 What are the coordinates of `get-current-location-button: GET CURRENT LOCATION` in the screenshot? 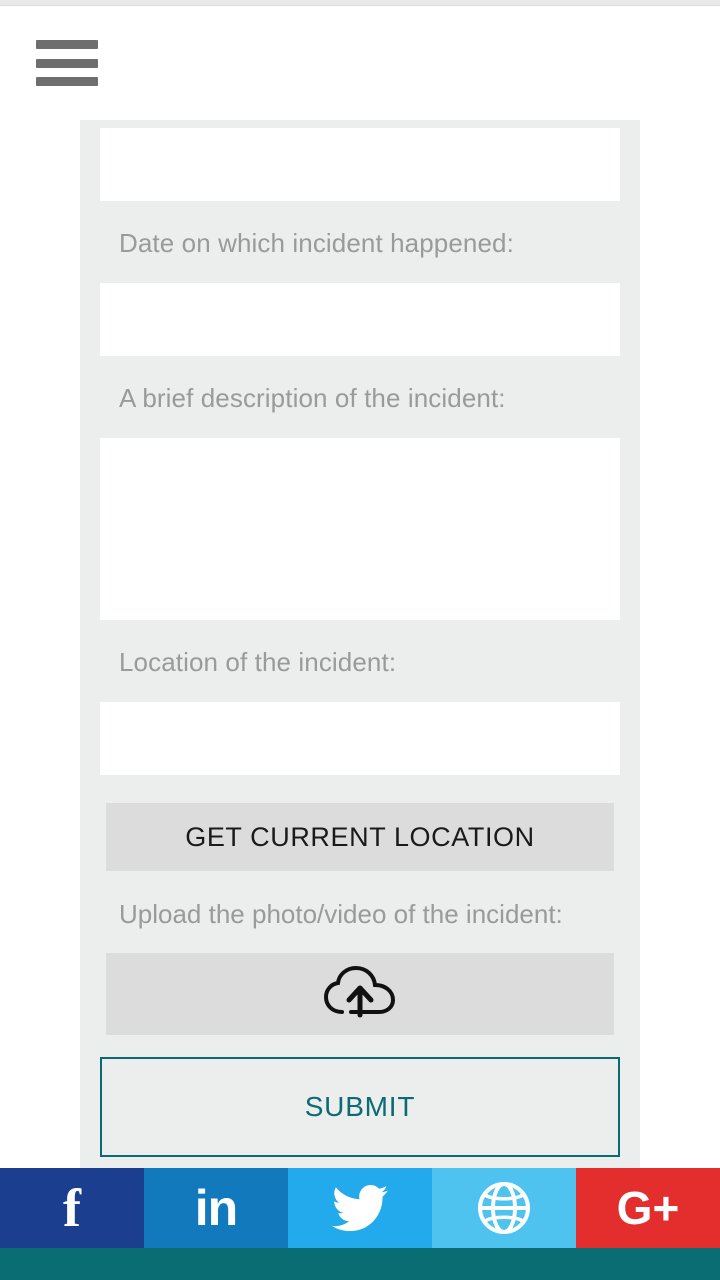 It's located at (360, 837).